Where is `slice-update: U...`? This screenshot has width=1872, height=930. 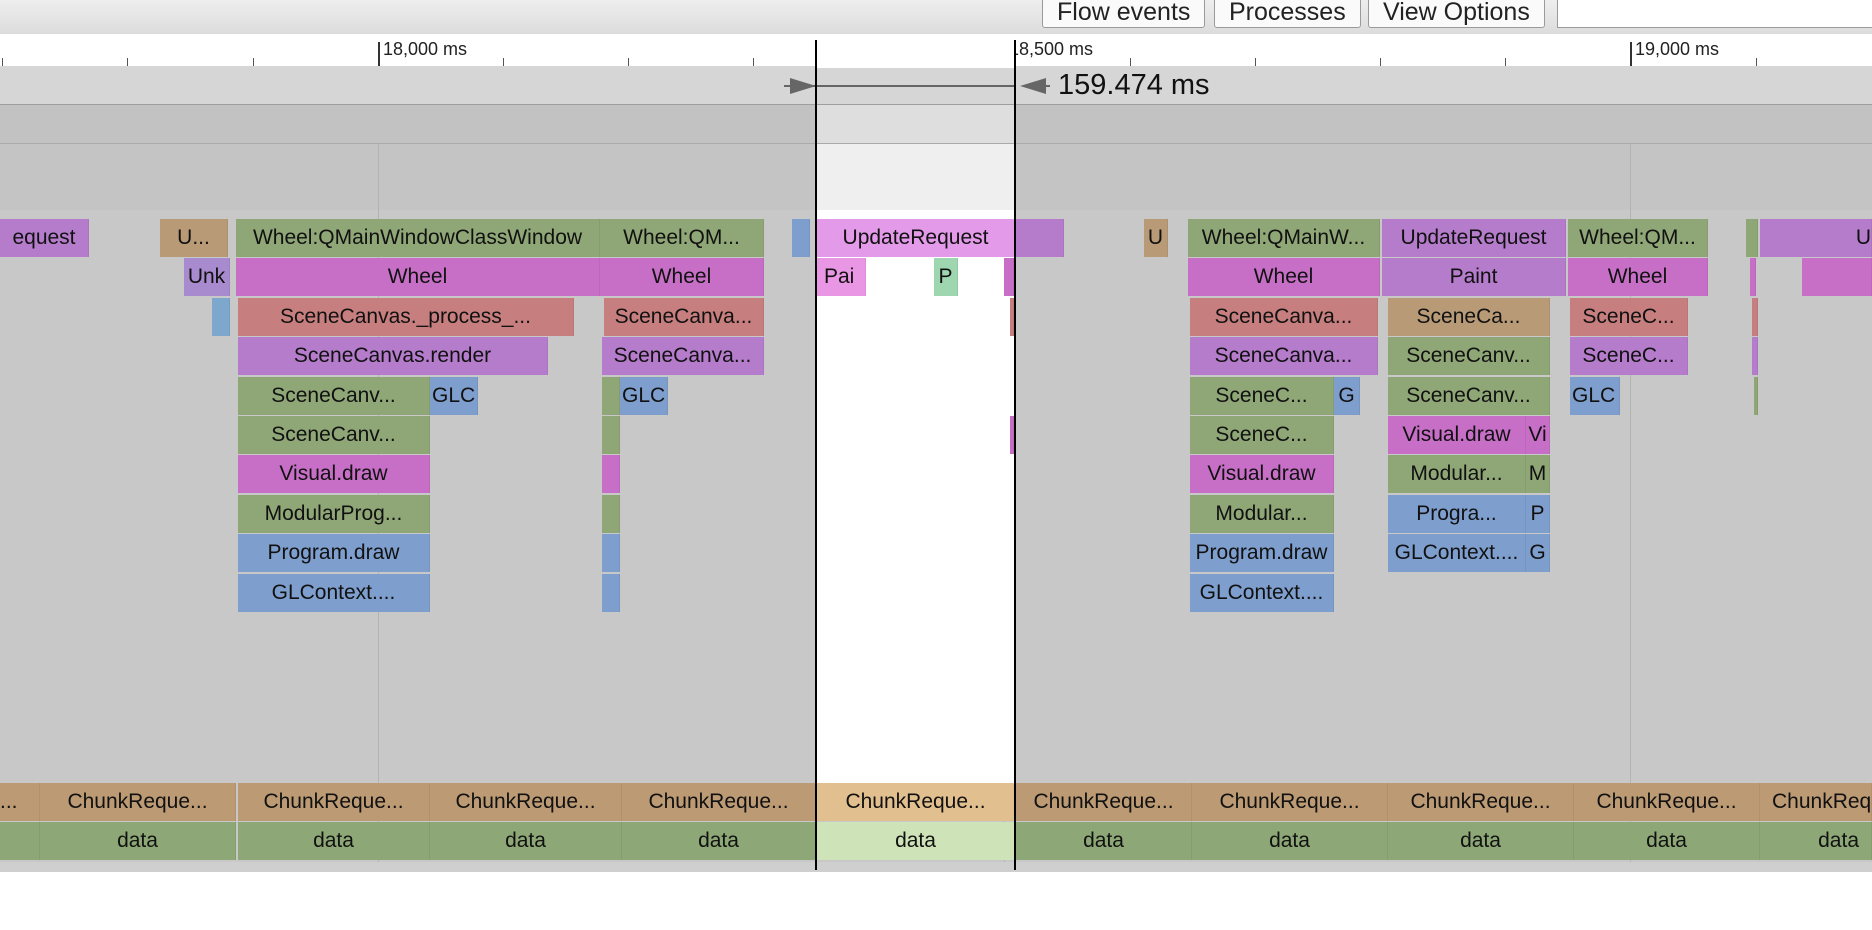 slice-update: U... is located at coordinates (194, 238).